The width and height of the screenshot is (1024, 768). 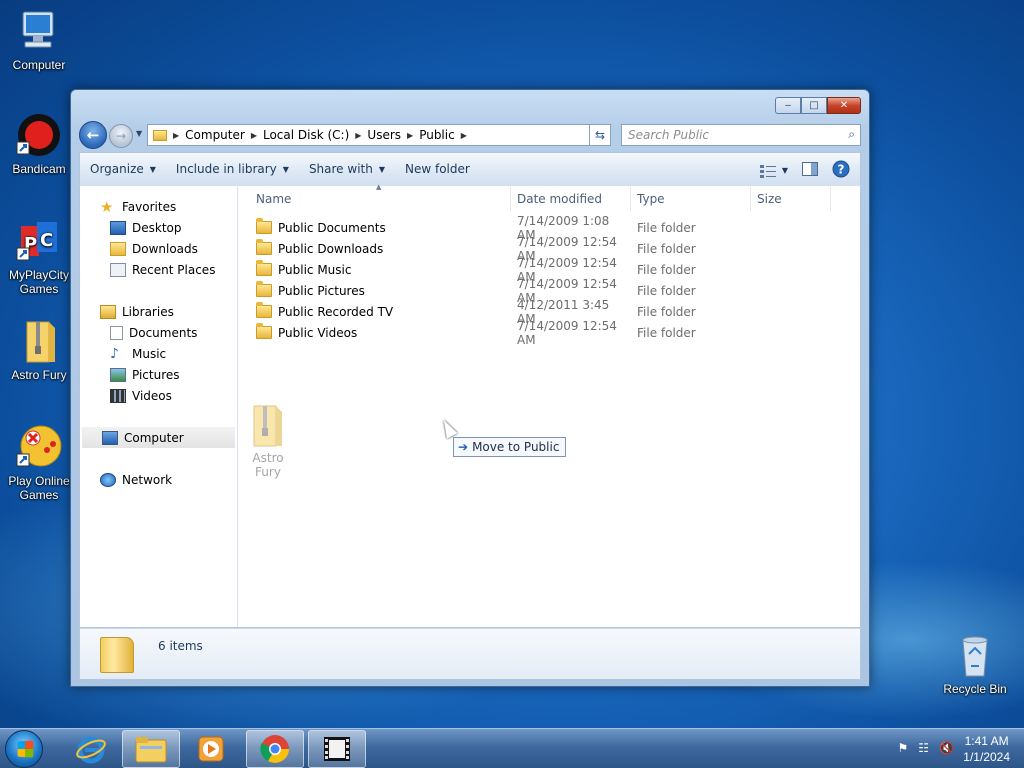 I want to click on nav-computer: Computer, so click(x=158, y=437).